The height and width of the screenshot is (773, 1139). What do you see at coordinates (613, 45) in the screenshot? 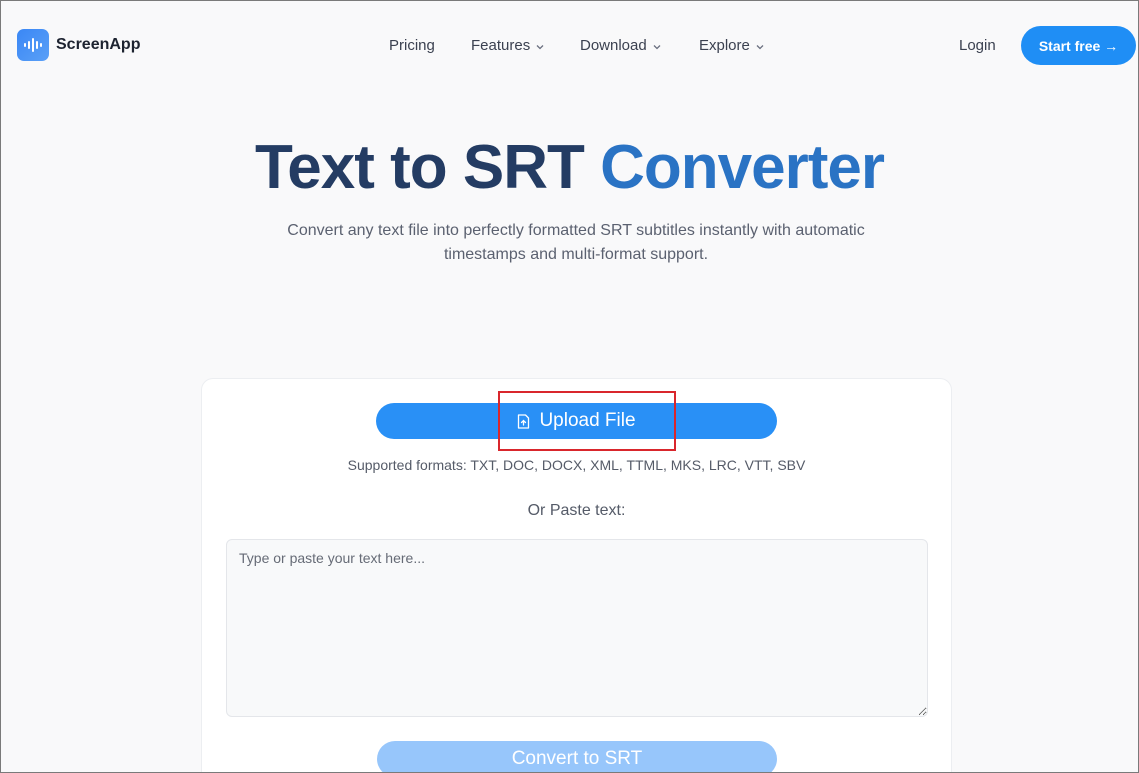
I see `nav-download-label: Download` at bounding box center [613, 45].